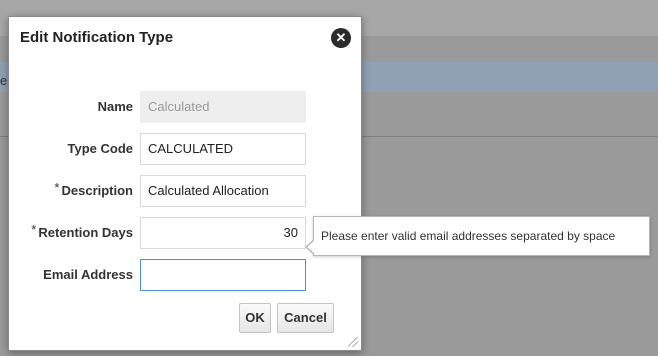 The height and width of the screenshot is (356, 658). I want to click on email-address-label: Email Address, so click(88, 274).